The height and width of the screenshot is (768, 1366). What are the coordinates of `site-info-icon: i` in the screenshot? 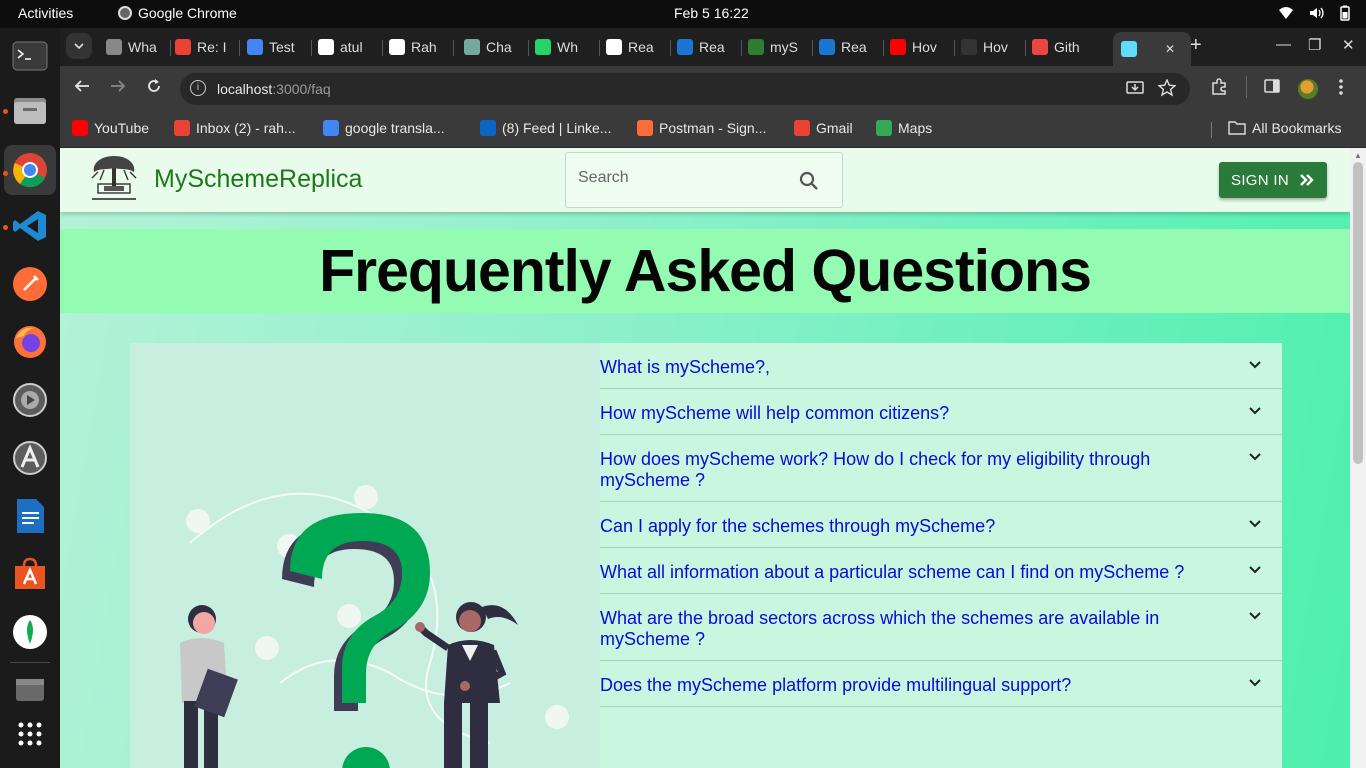 It's located at (198, 88).